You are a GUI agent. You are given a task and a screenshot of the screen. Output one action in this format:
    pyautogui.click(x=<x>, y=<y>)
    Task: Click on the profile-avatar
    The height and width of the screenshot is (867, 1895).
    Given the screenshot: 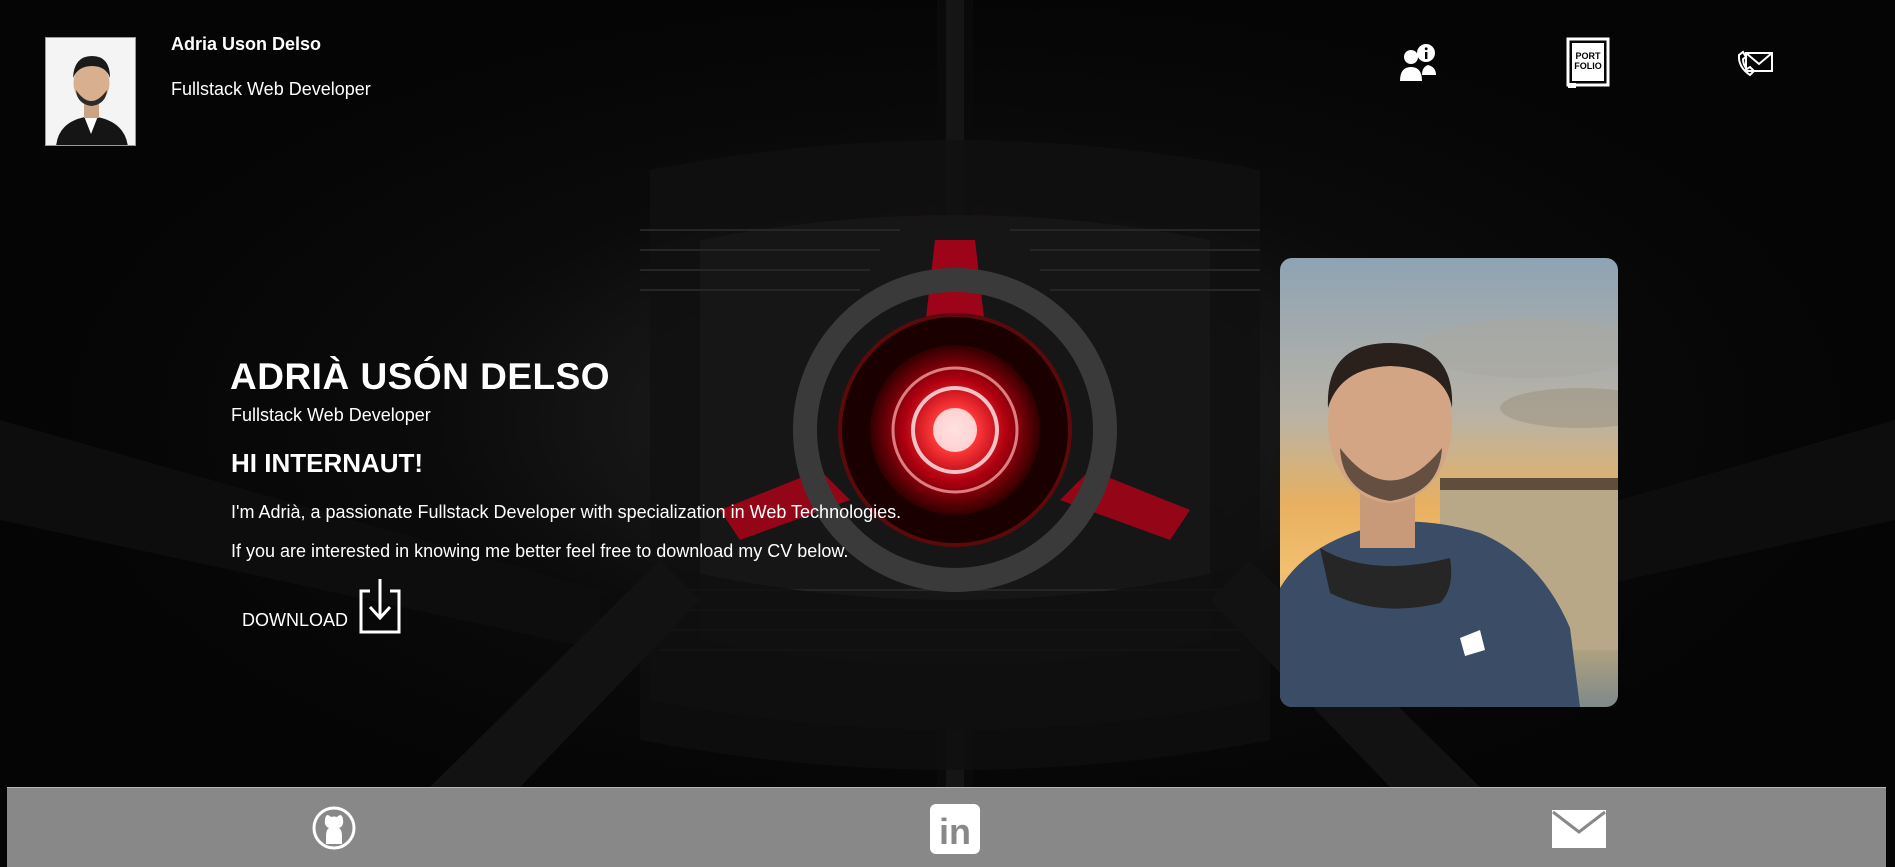 What is the action you would take?
    pyautogui.click(x=90, y=91)
    